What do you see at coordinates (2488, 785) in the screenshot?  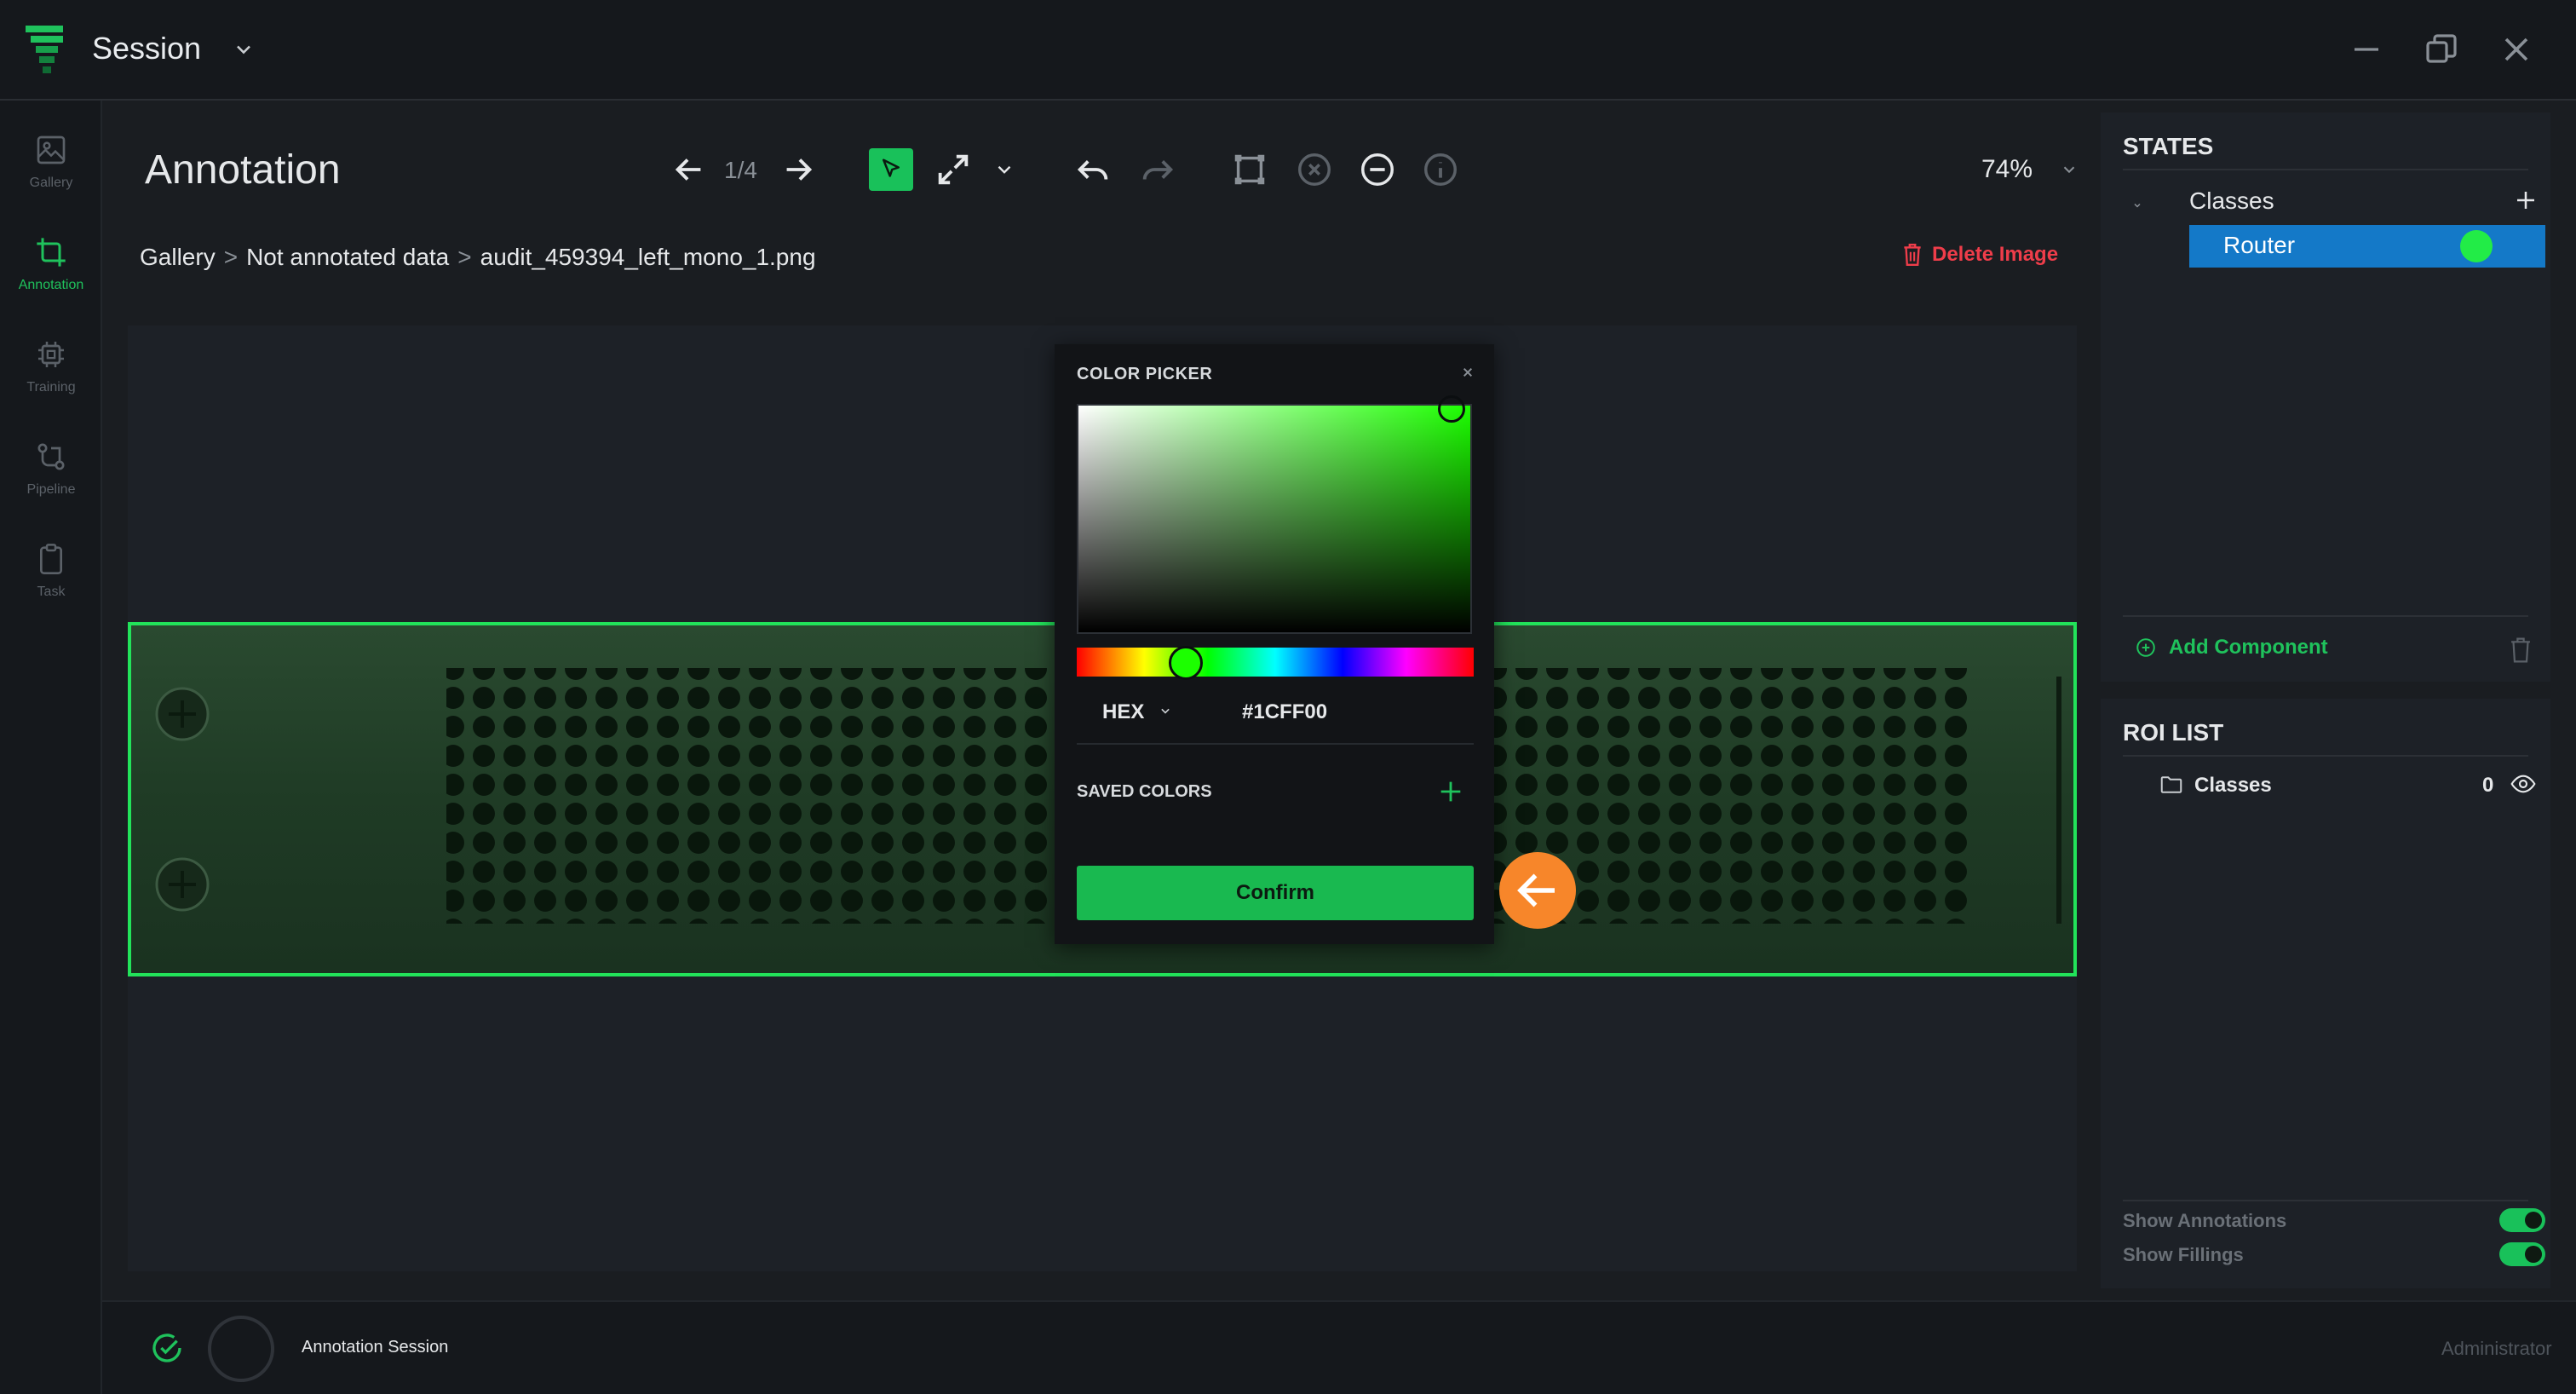 I see `roi-count: 0` at bounding box center [2488, 785].